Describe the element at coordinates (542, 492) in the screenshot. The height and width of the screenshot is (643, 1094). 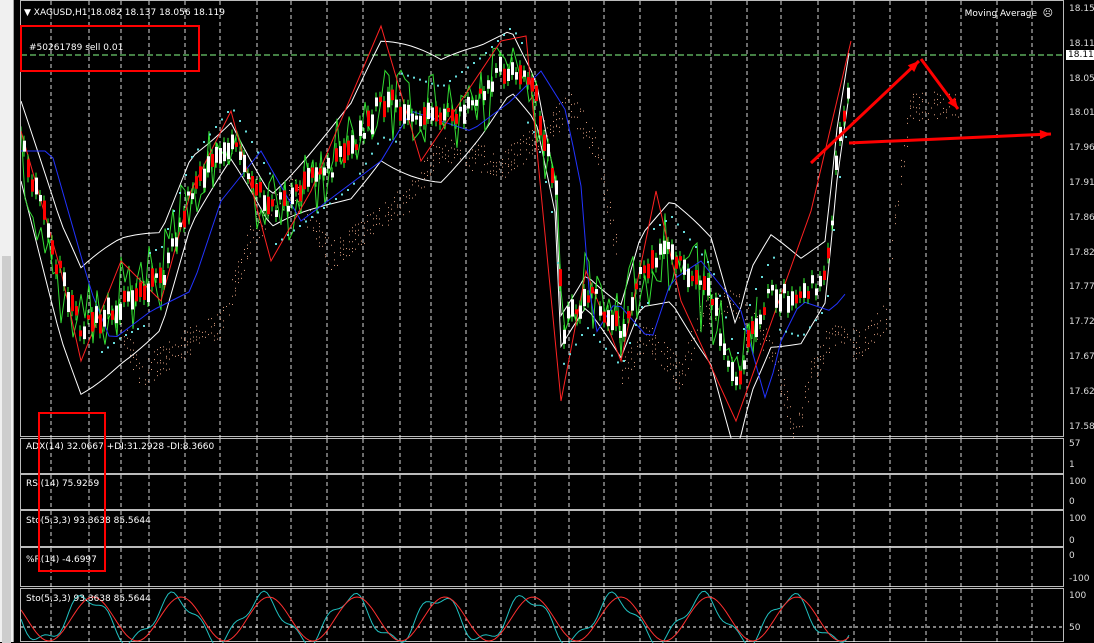
I see `rsi-pane: RSI(14) 75.9259` at that location.